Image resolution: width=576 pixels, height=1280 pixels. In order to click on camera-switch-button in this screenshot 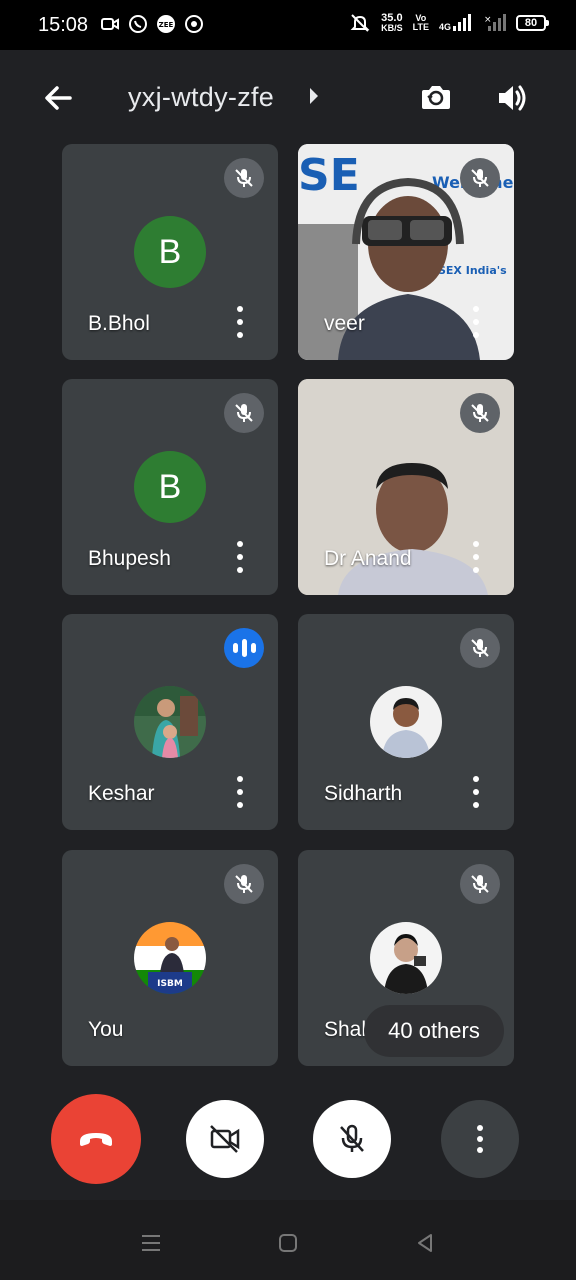, I will do `click(436, 98)`.